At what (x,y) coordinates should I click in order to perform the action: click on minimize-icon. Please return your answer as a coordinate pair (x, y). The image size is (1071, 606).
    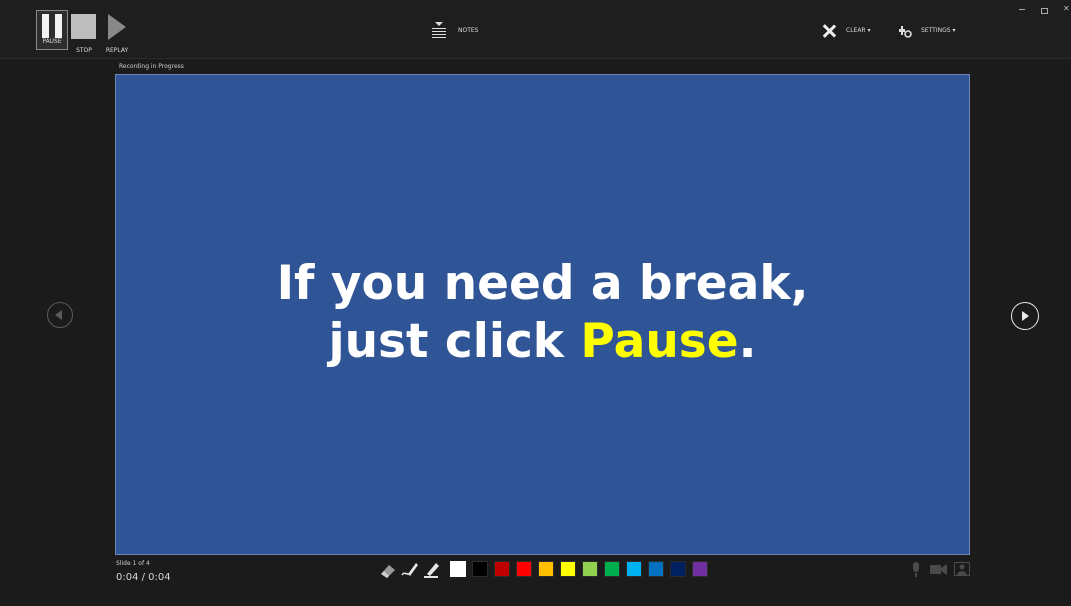
    Looking at the image, I should click on (1022, 9).